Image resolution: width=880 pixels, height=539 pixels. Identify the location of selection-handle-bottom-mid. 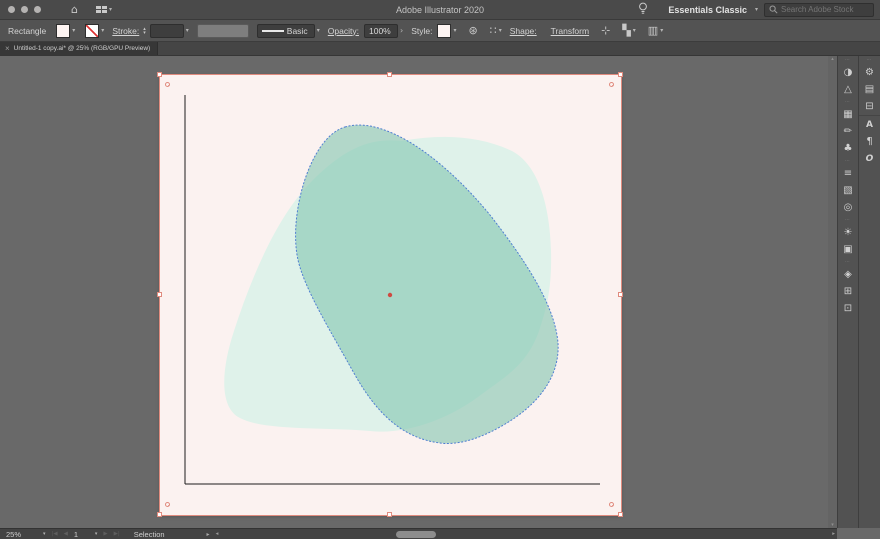
(389, 514).